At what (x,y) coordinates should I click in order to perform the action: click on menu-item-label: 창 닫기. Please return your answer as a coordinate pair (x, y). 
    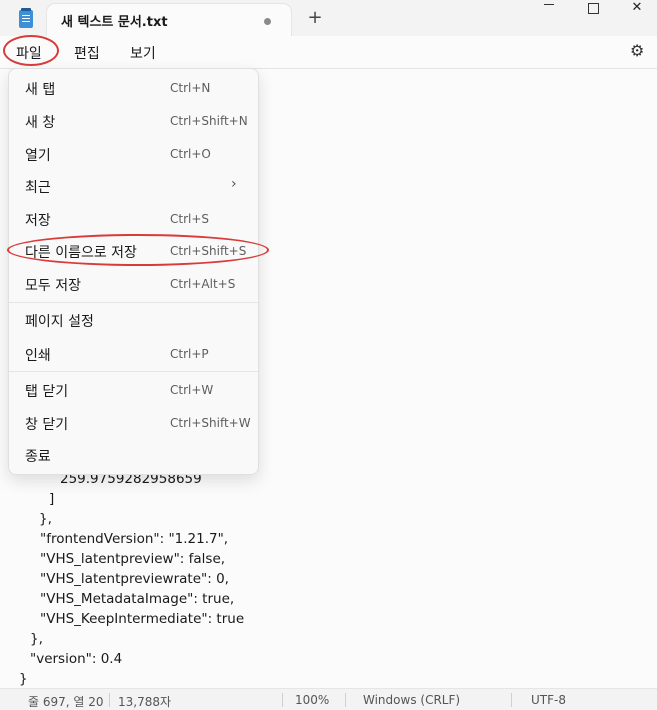
    Looking at the image, I should click on (47, 425).